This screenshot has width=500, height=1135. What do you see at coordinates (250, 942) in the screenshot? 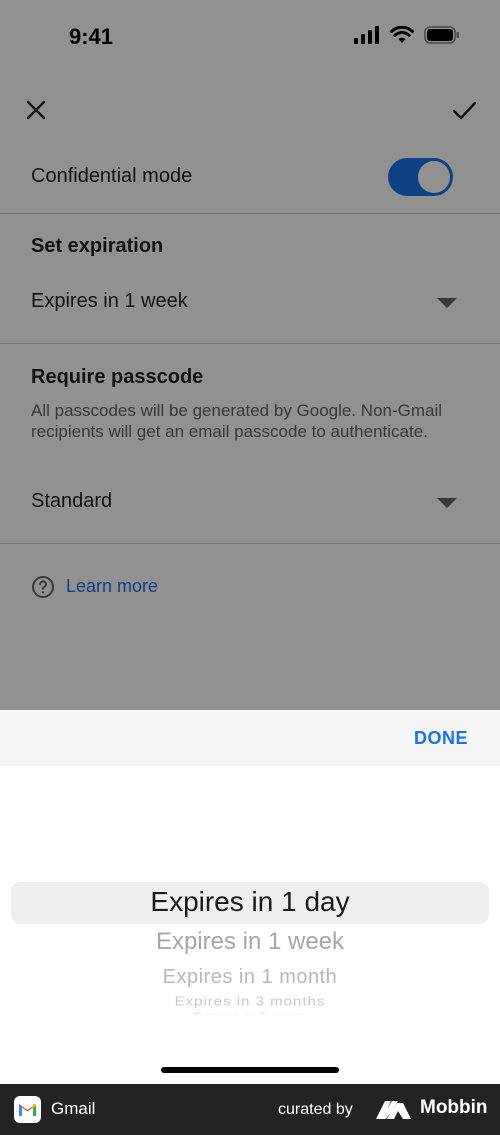
I see `picker-option: Expires in 1 week` at bounding box center [250, 942].